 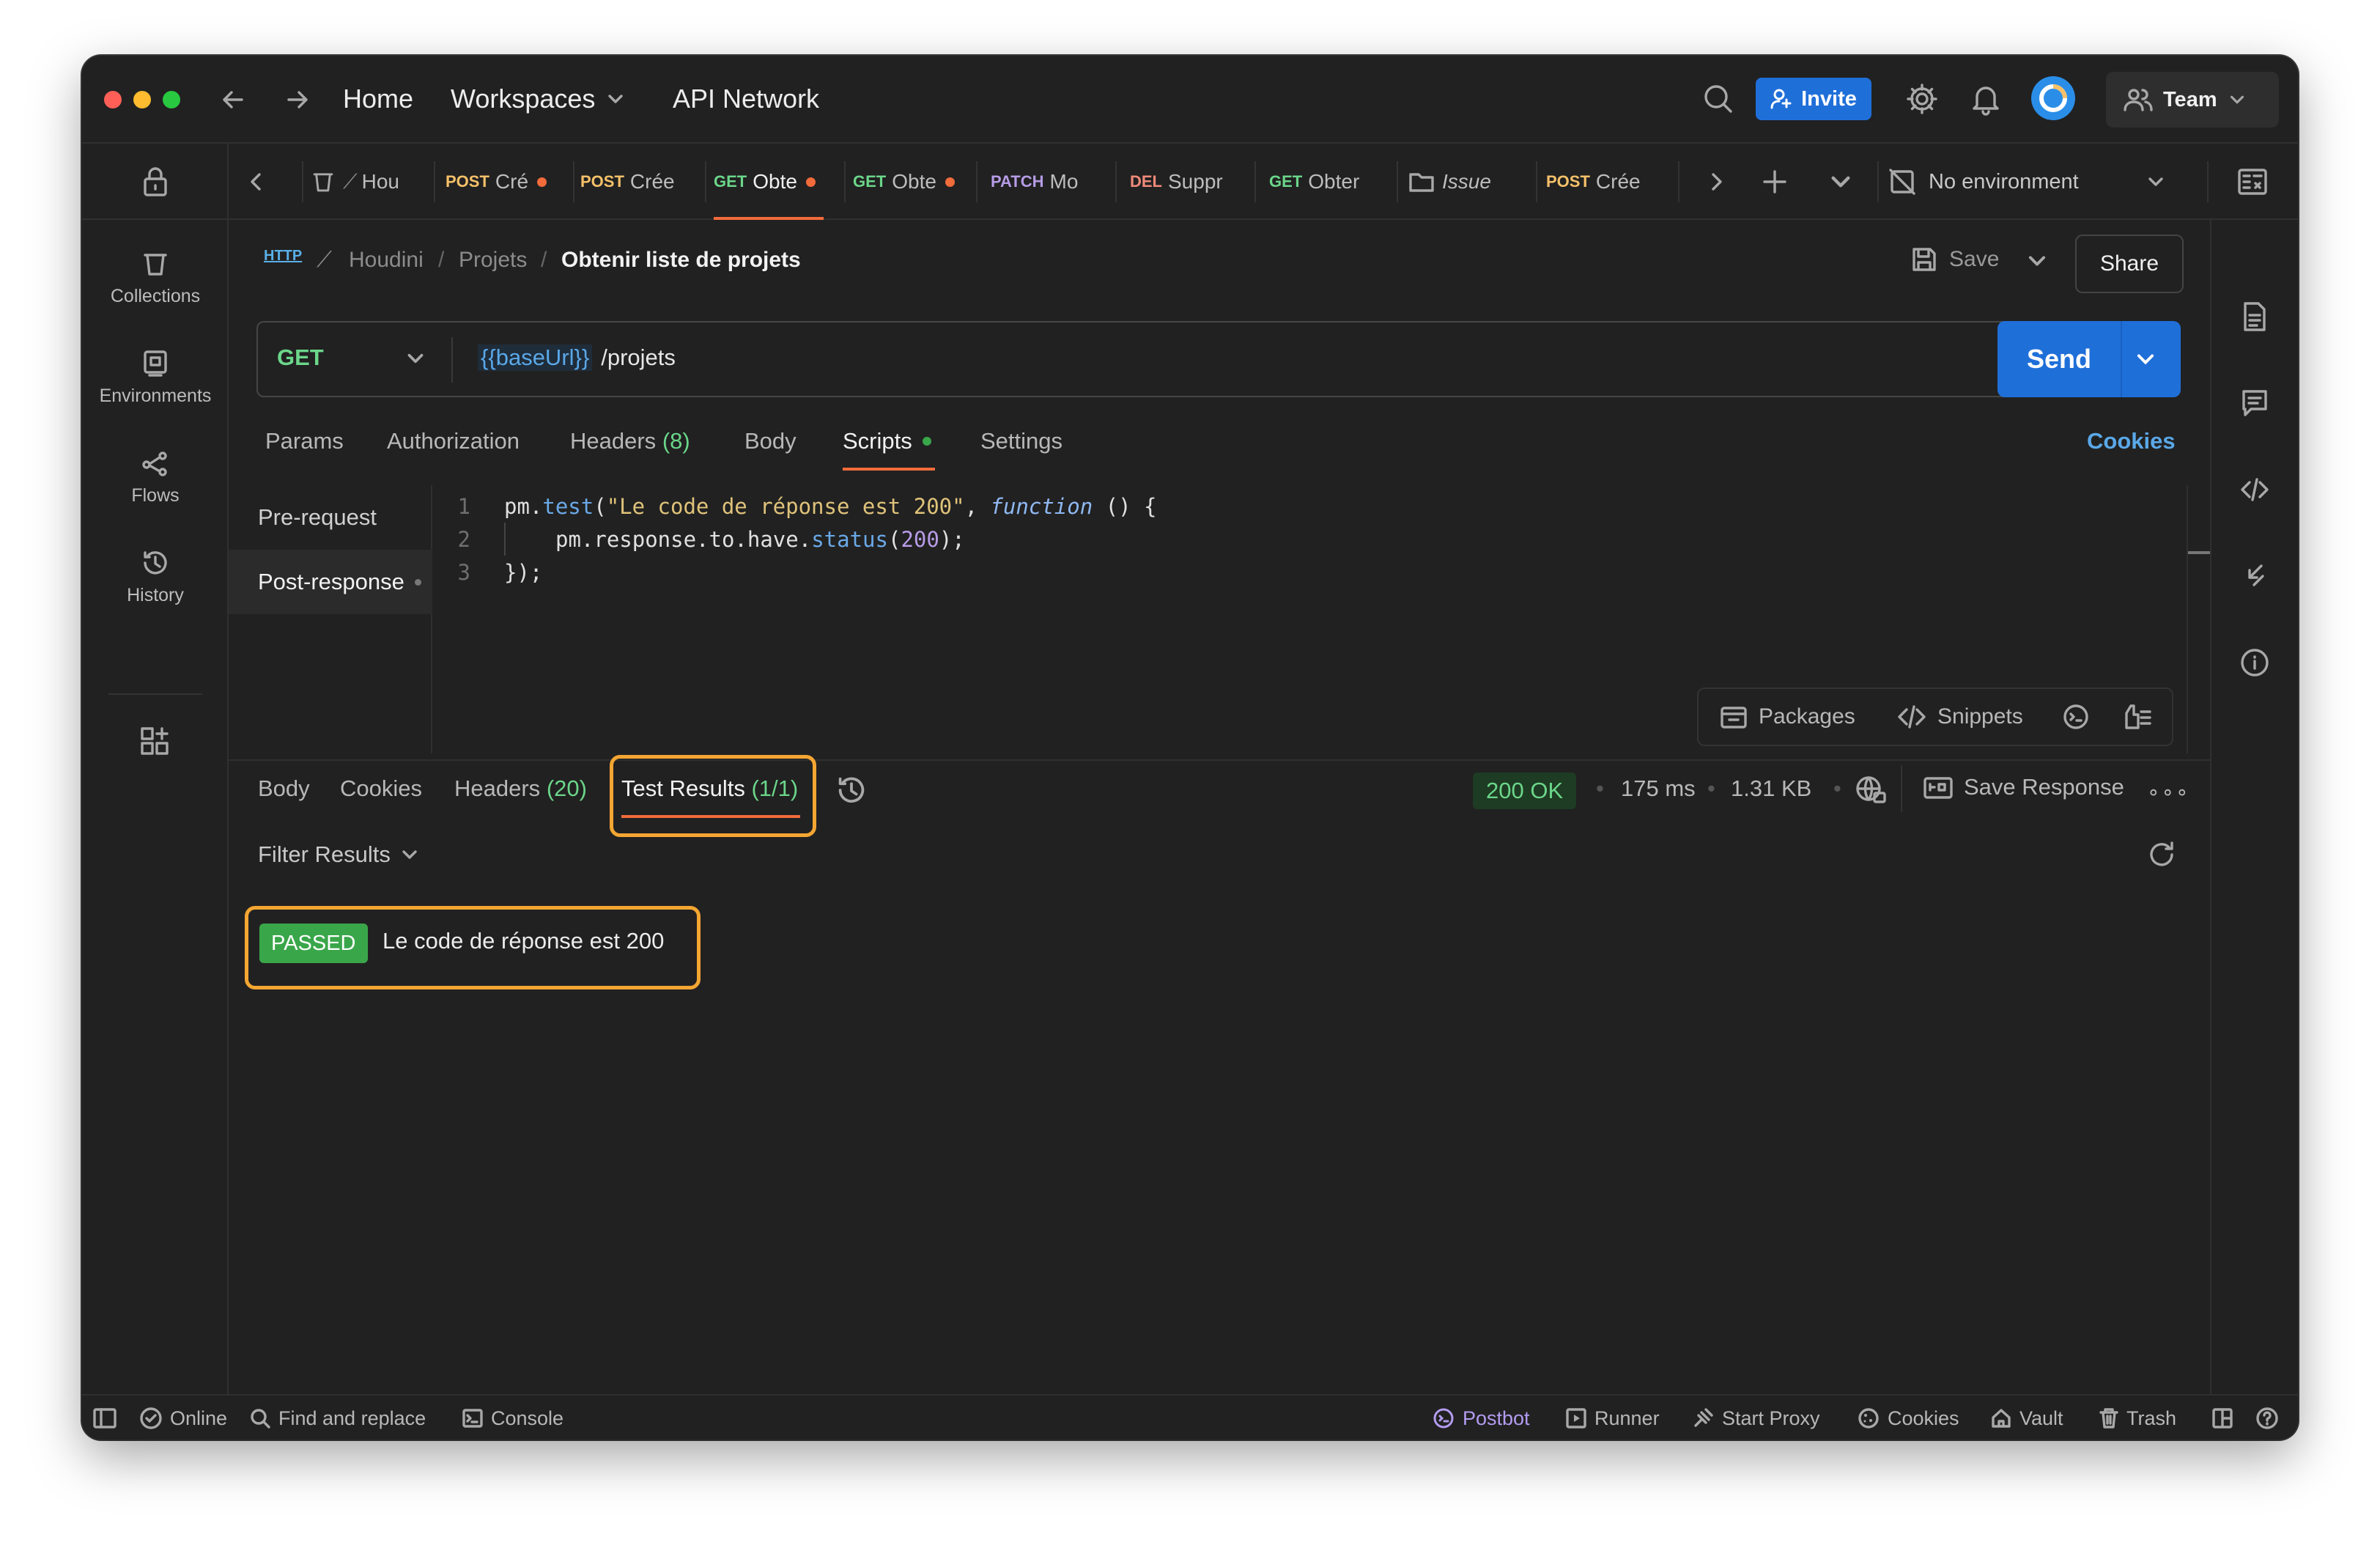 What do you see at coordinates (1481, 1418) in the screenshot?
I see `postbot-button: Postbot` at bounding box center [1481, 1418].